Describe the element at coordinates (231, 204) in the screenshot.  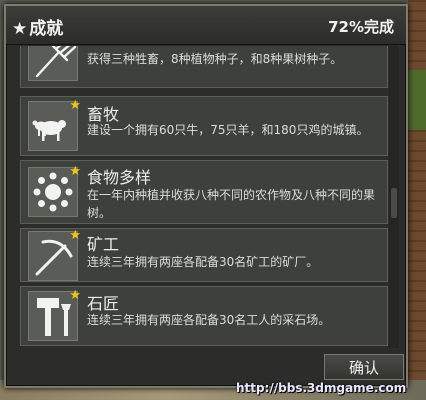
I see `achievement-description: 在一年内种植并收获八种不同的农作物及八种不同的果树。` at that location.